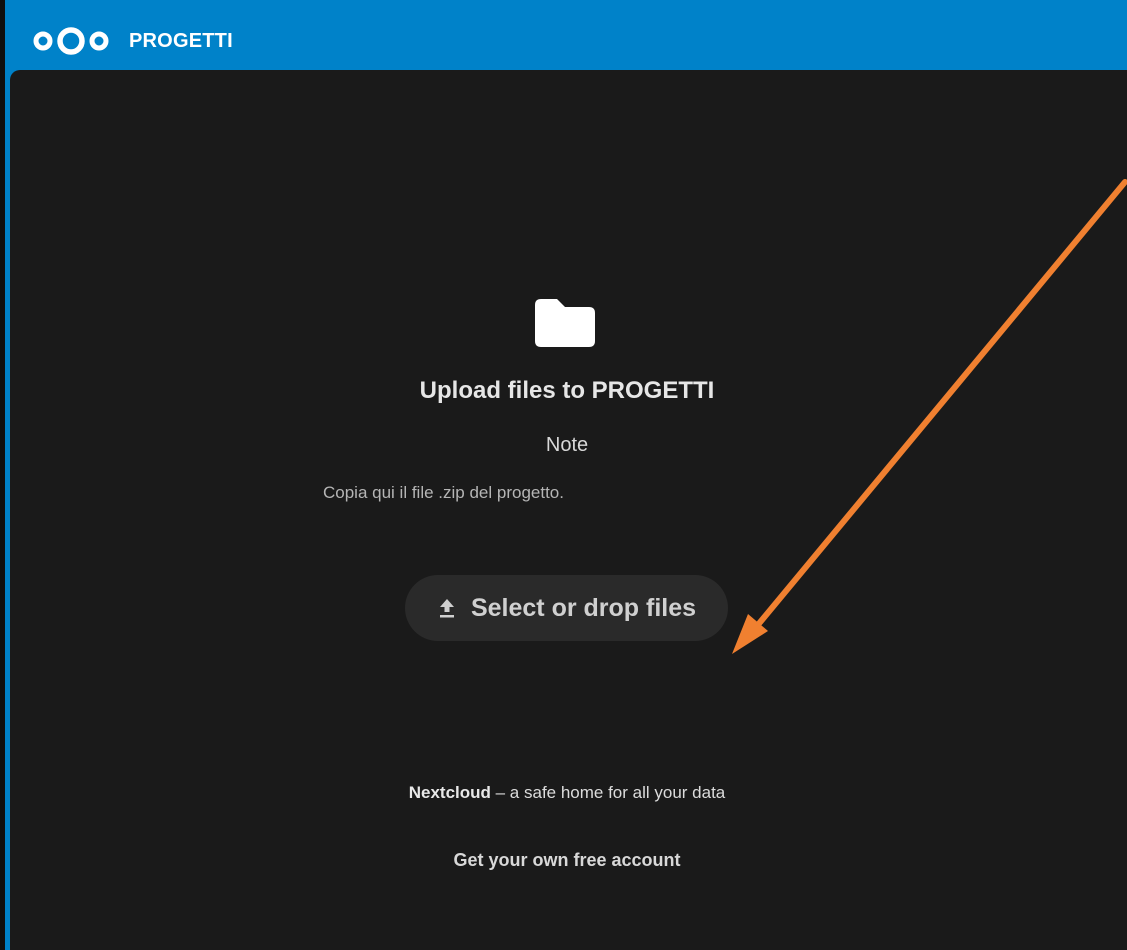 This screenshot has width=1127, height=950. Describe the element at coordinates (443, 492) in the screenshot. I see `note-text: Copia qui il file .zip del progetto.` at that location.